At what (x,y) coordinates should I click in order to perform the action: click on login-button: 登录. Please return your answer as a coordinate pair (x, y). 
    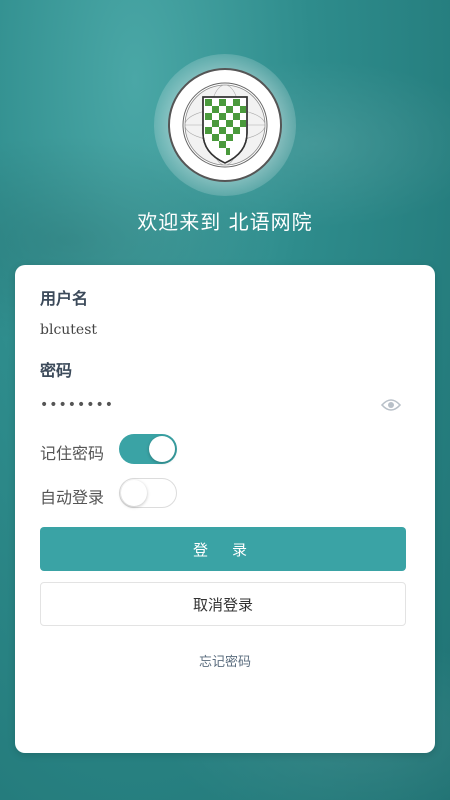
    Looking at the image, I should click on (223, 549).